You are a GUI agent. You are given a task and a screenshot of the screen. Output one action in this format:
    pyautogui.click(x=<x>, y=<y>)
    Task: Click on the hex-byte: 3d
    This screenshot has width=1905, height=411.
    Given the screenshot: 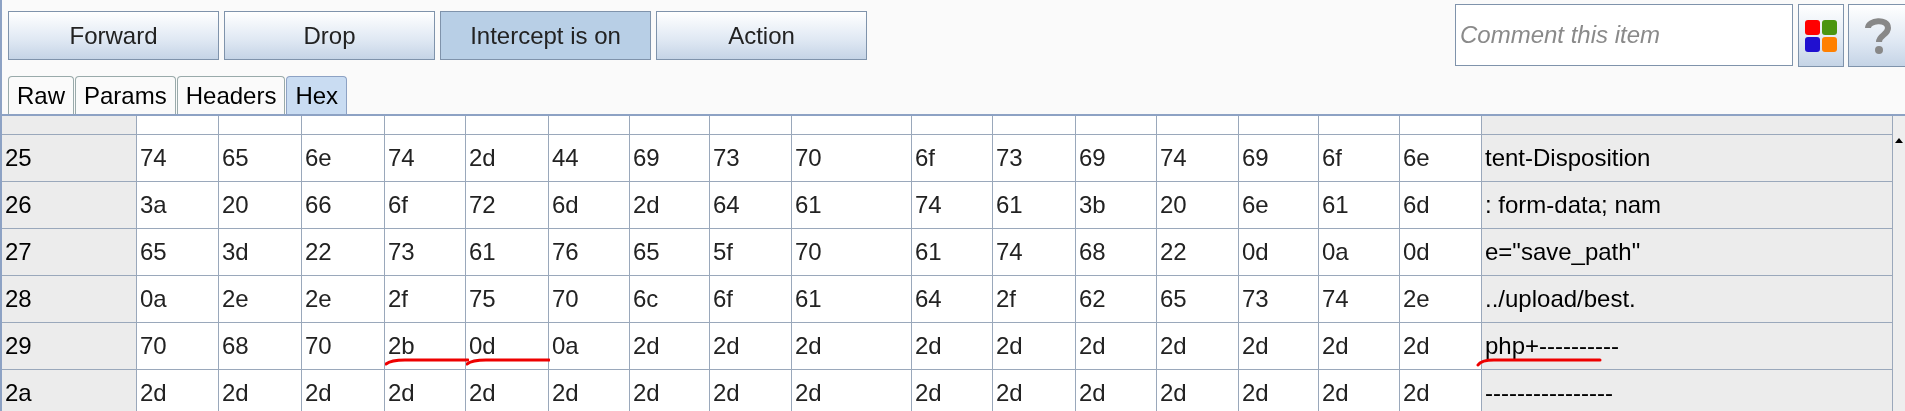 What is the action you would take?
    pyautogui.click(x=260, y=252)
    